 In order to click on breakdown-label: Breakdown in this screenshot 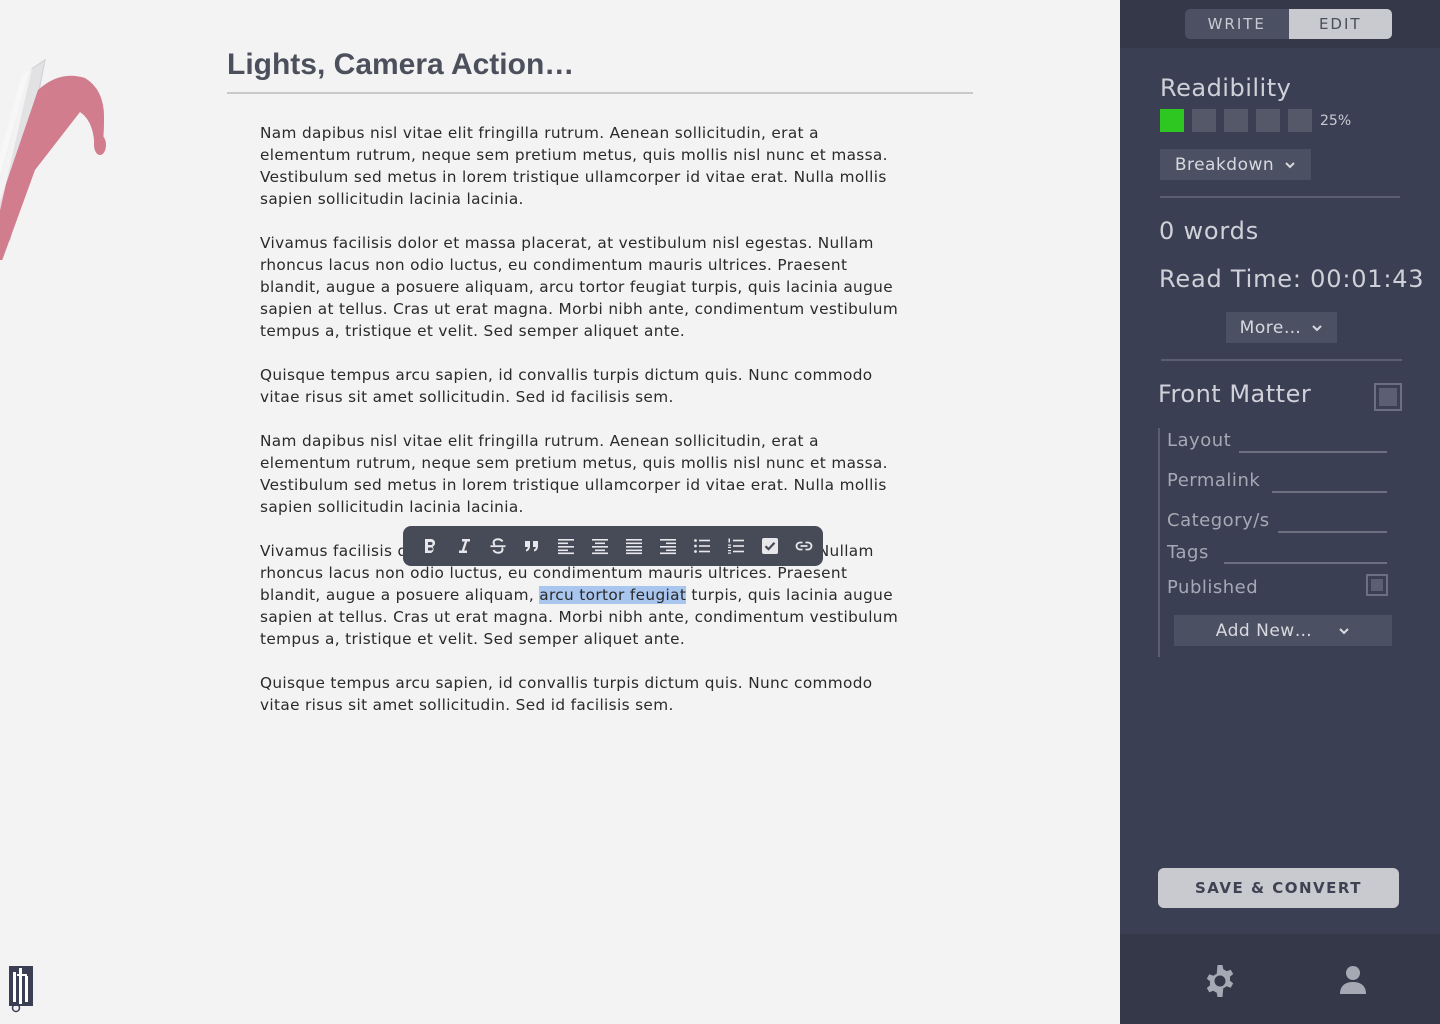, I will do `click(1224, 164)`.